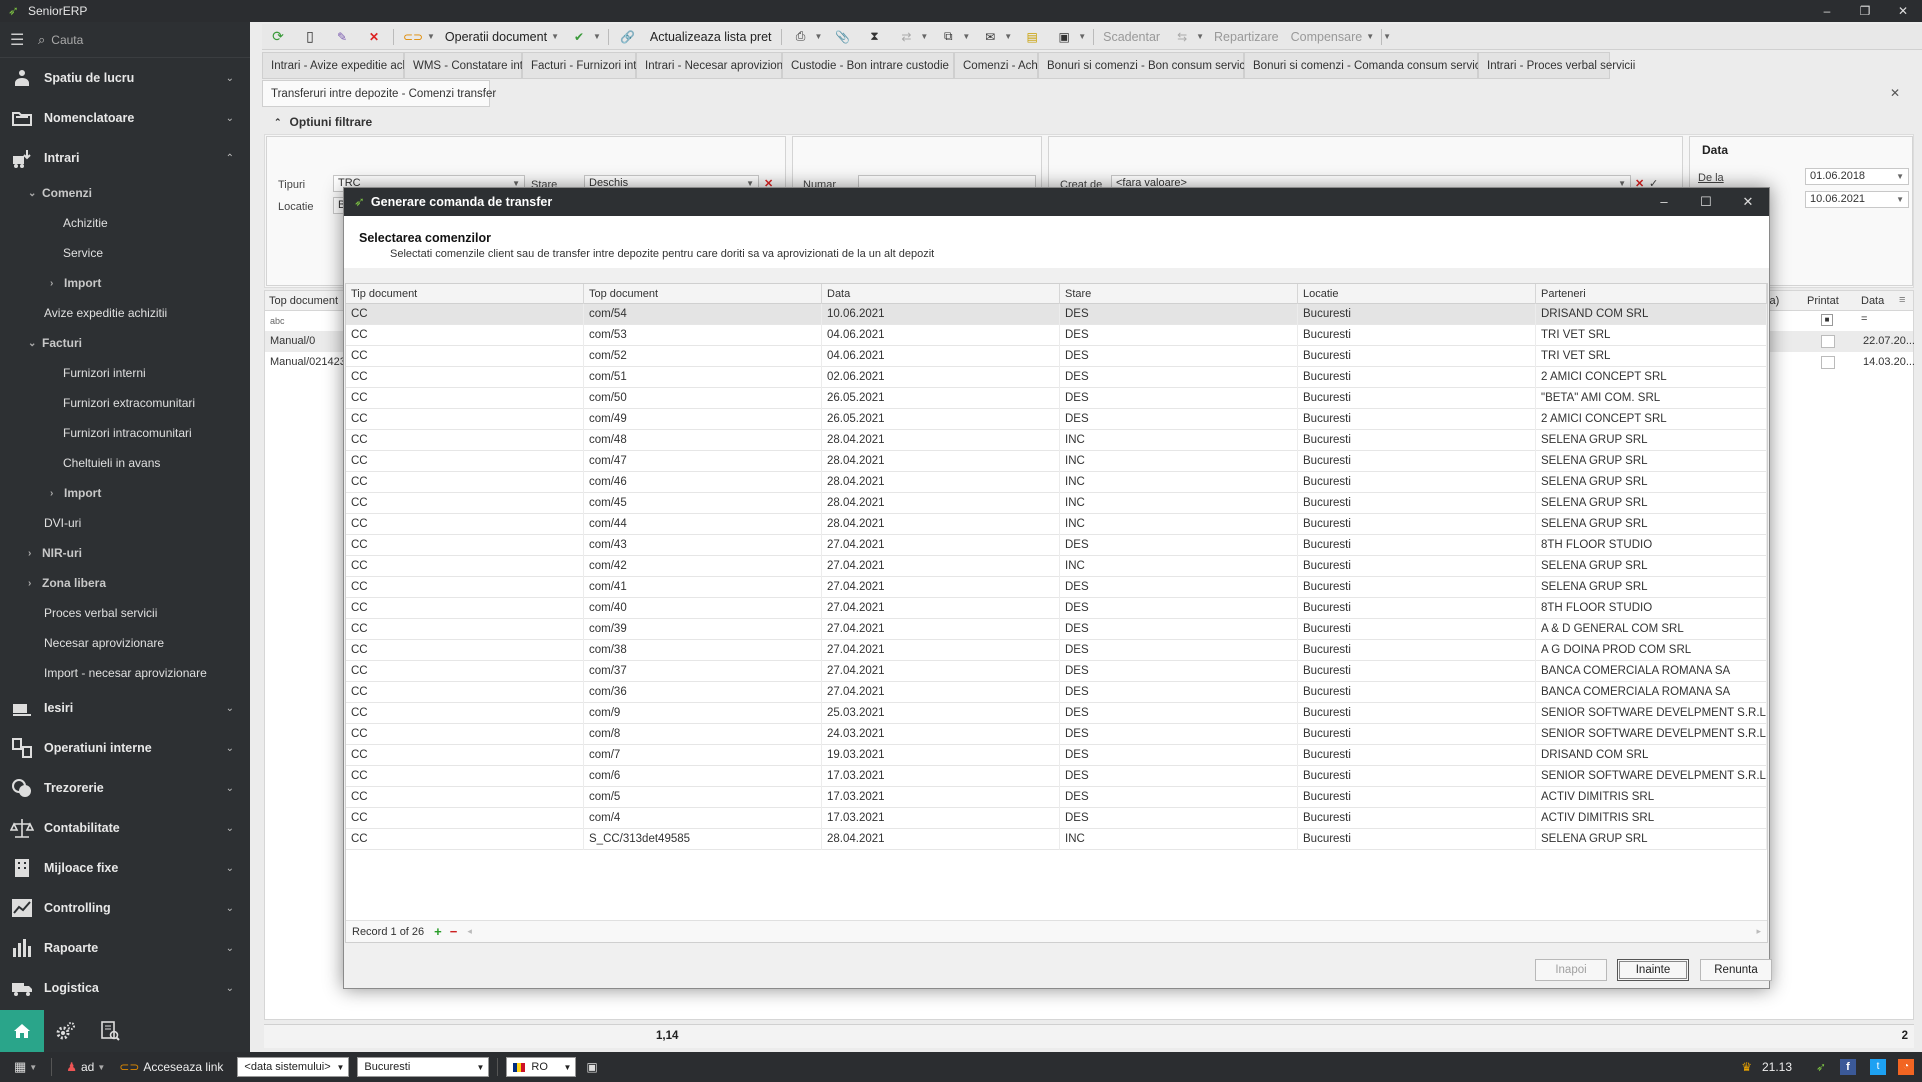  I want to click on column-chooser-icon: ≡, so click(1902, 300).